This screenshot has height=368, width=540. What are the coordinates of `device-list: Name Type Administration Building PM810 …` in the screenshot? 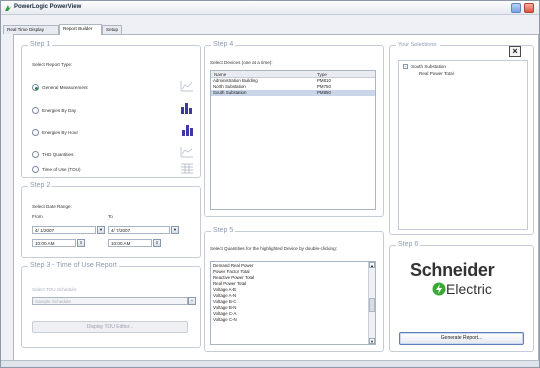 It's located at (293, 140).